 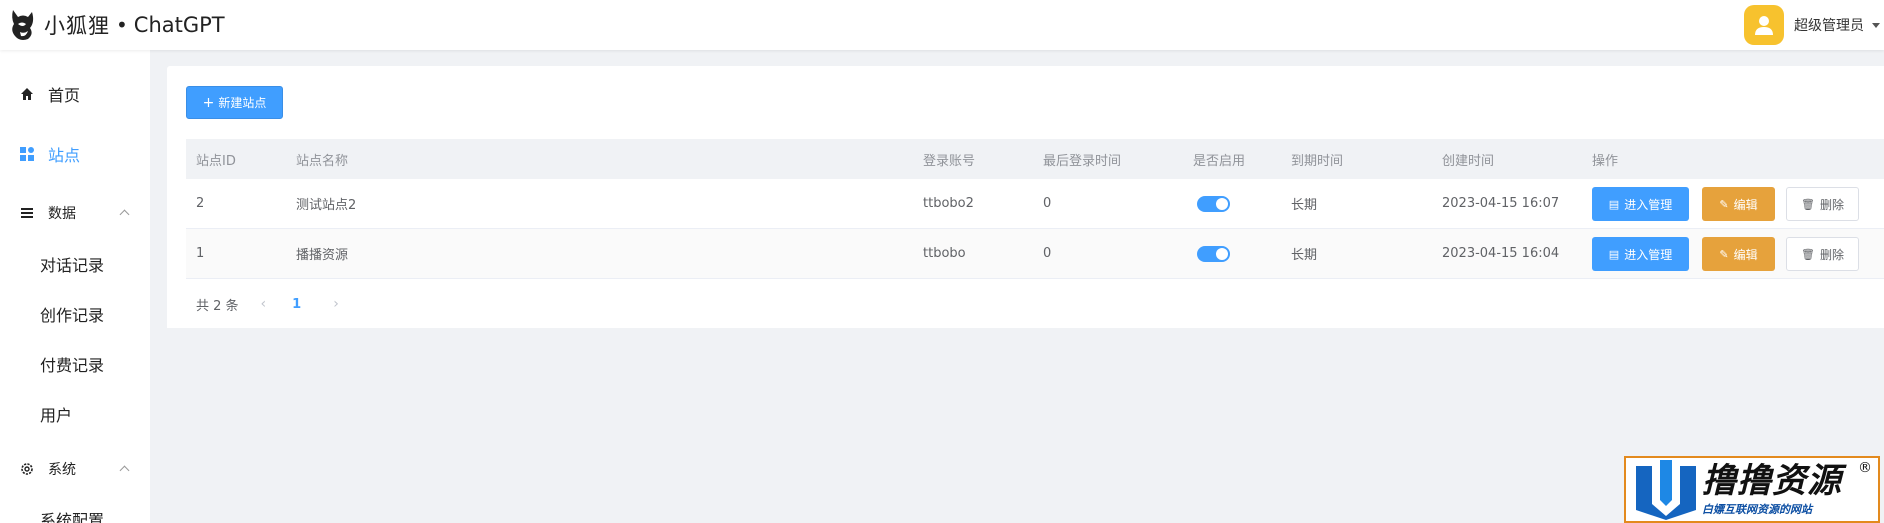 I want to click on sidebar-item-data: 数据, so click(x=75, y=213).